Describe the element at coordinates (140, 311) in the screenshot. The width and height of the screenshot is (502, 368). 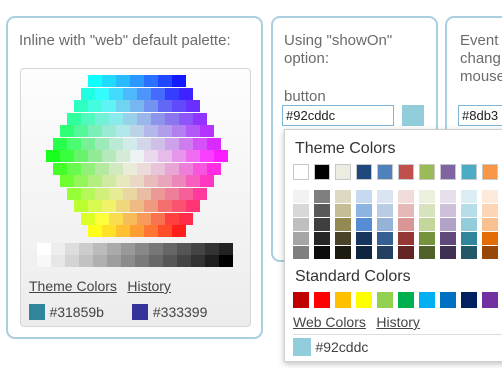
I see `history-swatch` at that location.